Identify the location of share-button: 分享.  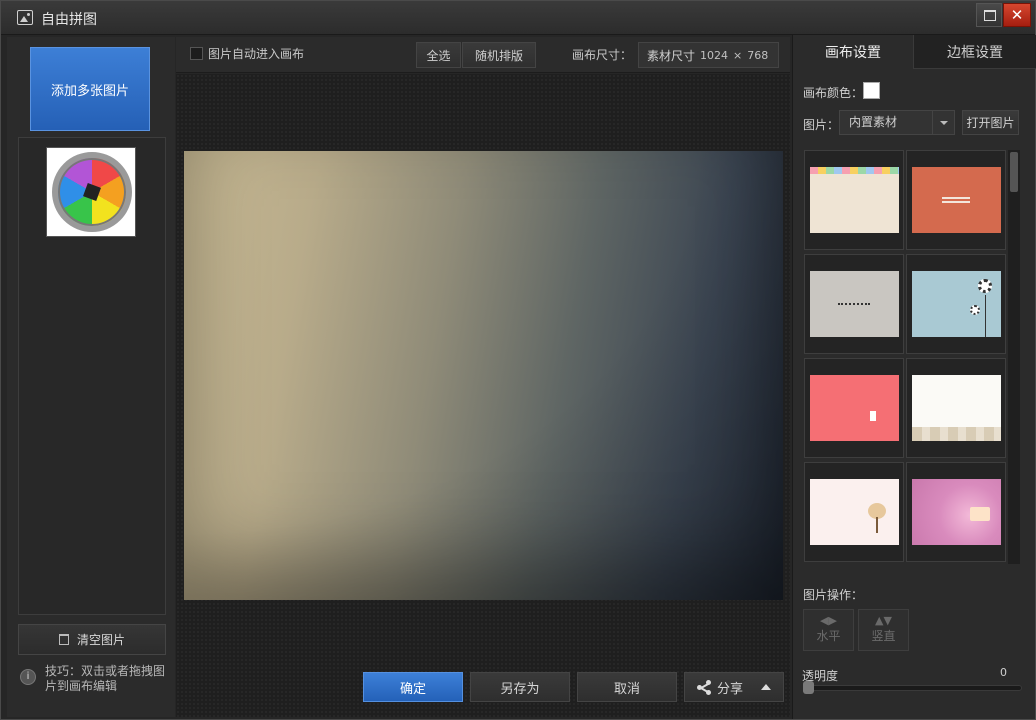
(734, 687).